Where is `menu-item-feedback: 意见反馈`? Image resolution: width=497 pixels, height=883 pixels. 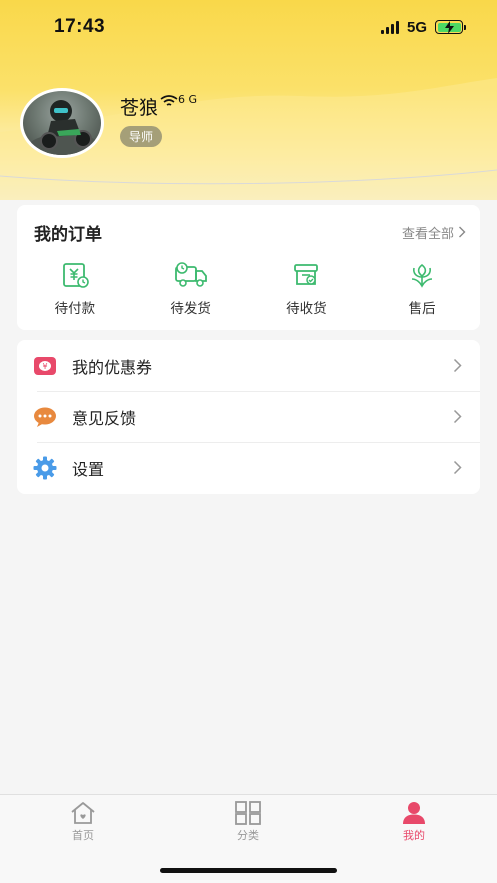 menu-item-feedback: 意见反馈 is located at coordinates (248, 416).